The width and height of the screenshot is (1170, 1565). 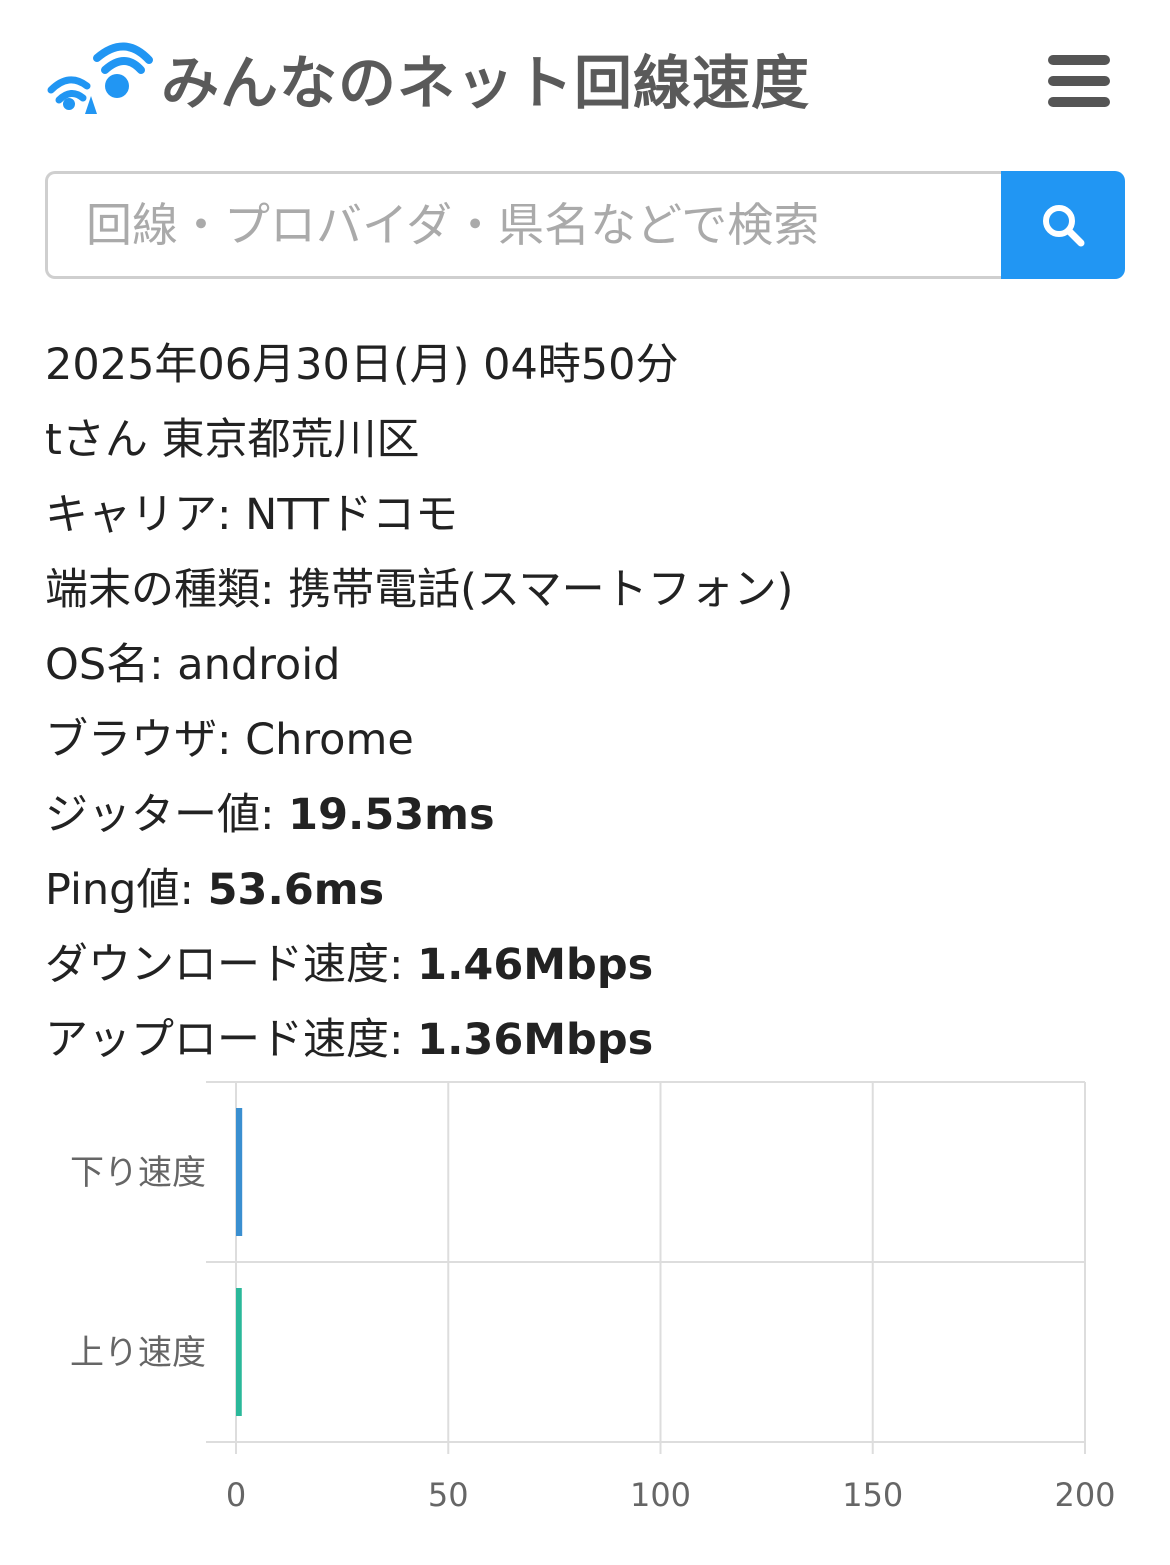 What do you see at coordinates (1079, 81) in the screenshot?
I see `hamburger-menu-icon` at bounding box center [1079, 81].